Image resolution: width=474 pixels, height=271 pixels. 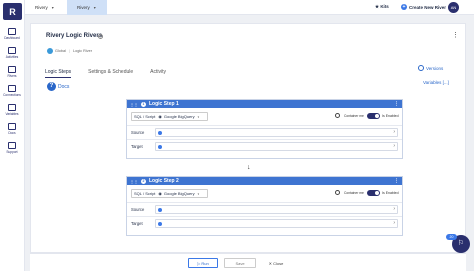 What do you see at coordinates (50, 51) in the screenshot?
I see `globe-icon` at bounding box center [50, 51].